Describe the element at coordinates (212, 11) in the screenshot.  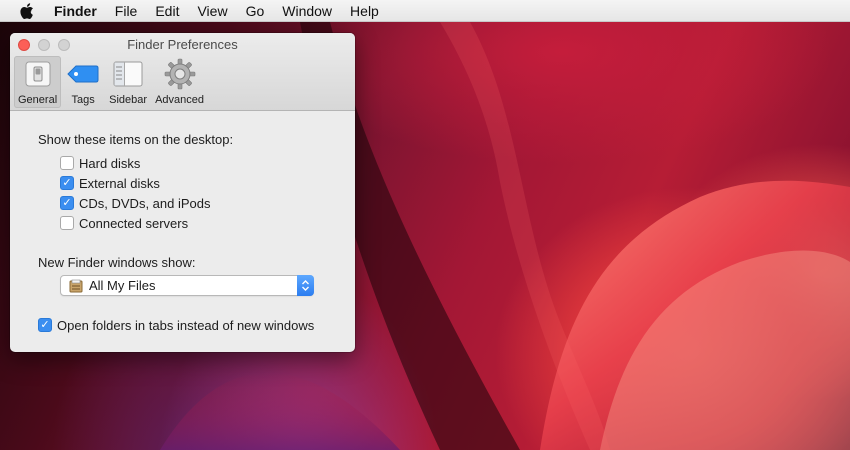
I see `menu-view: View` at that location.